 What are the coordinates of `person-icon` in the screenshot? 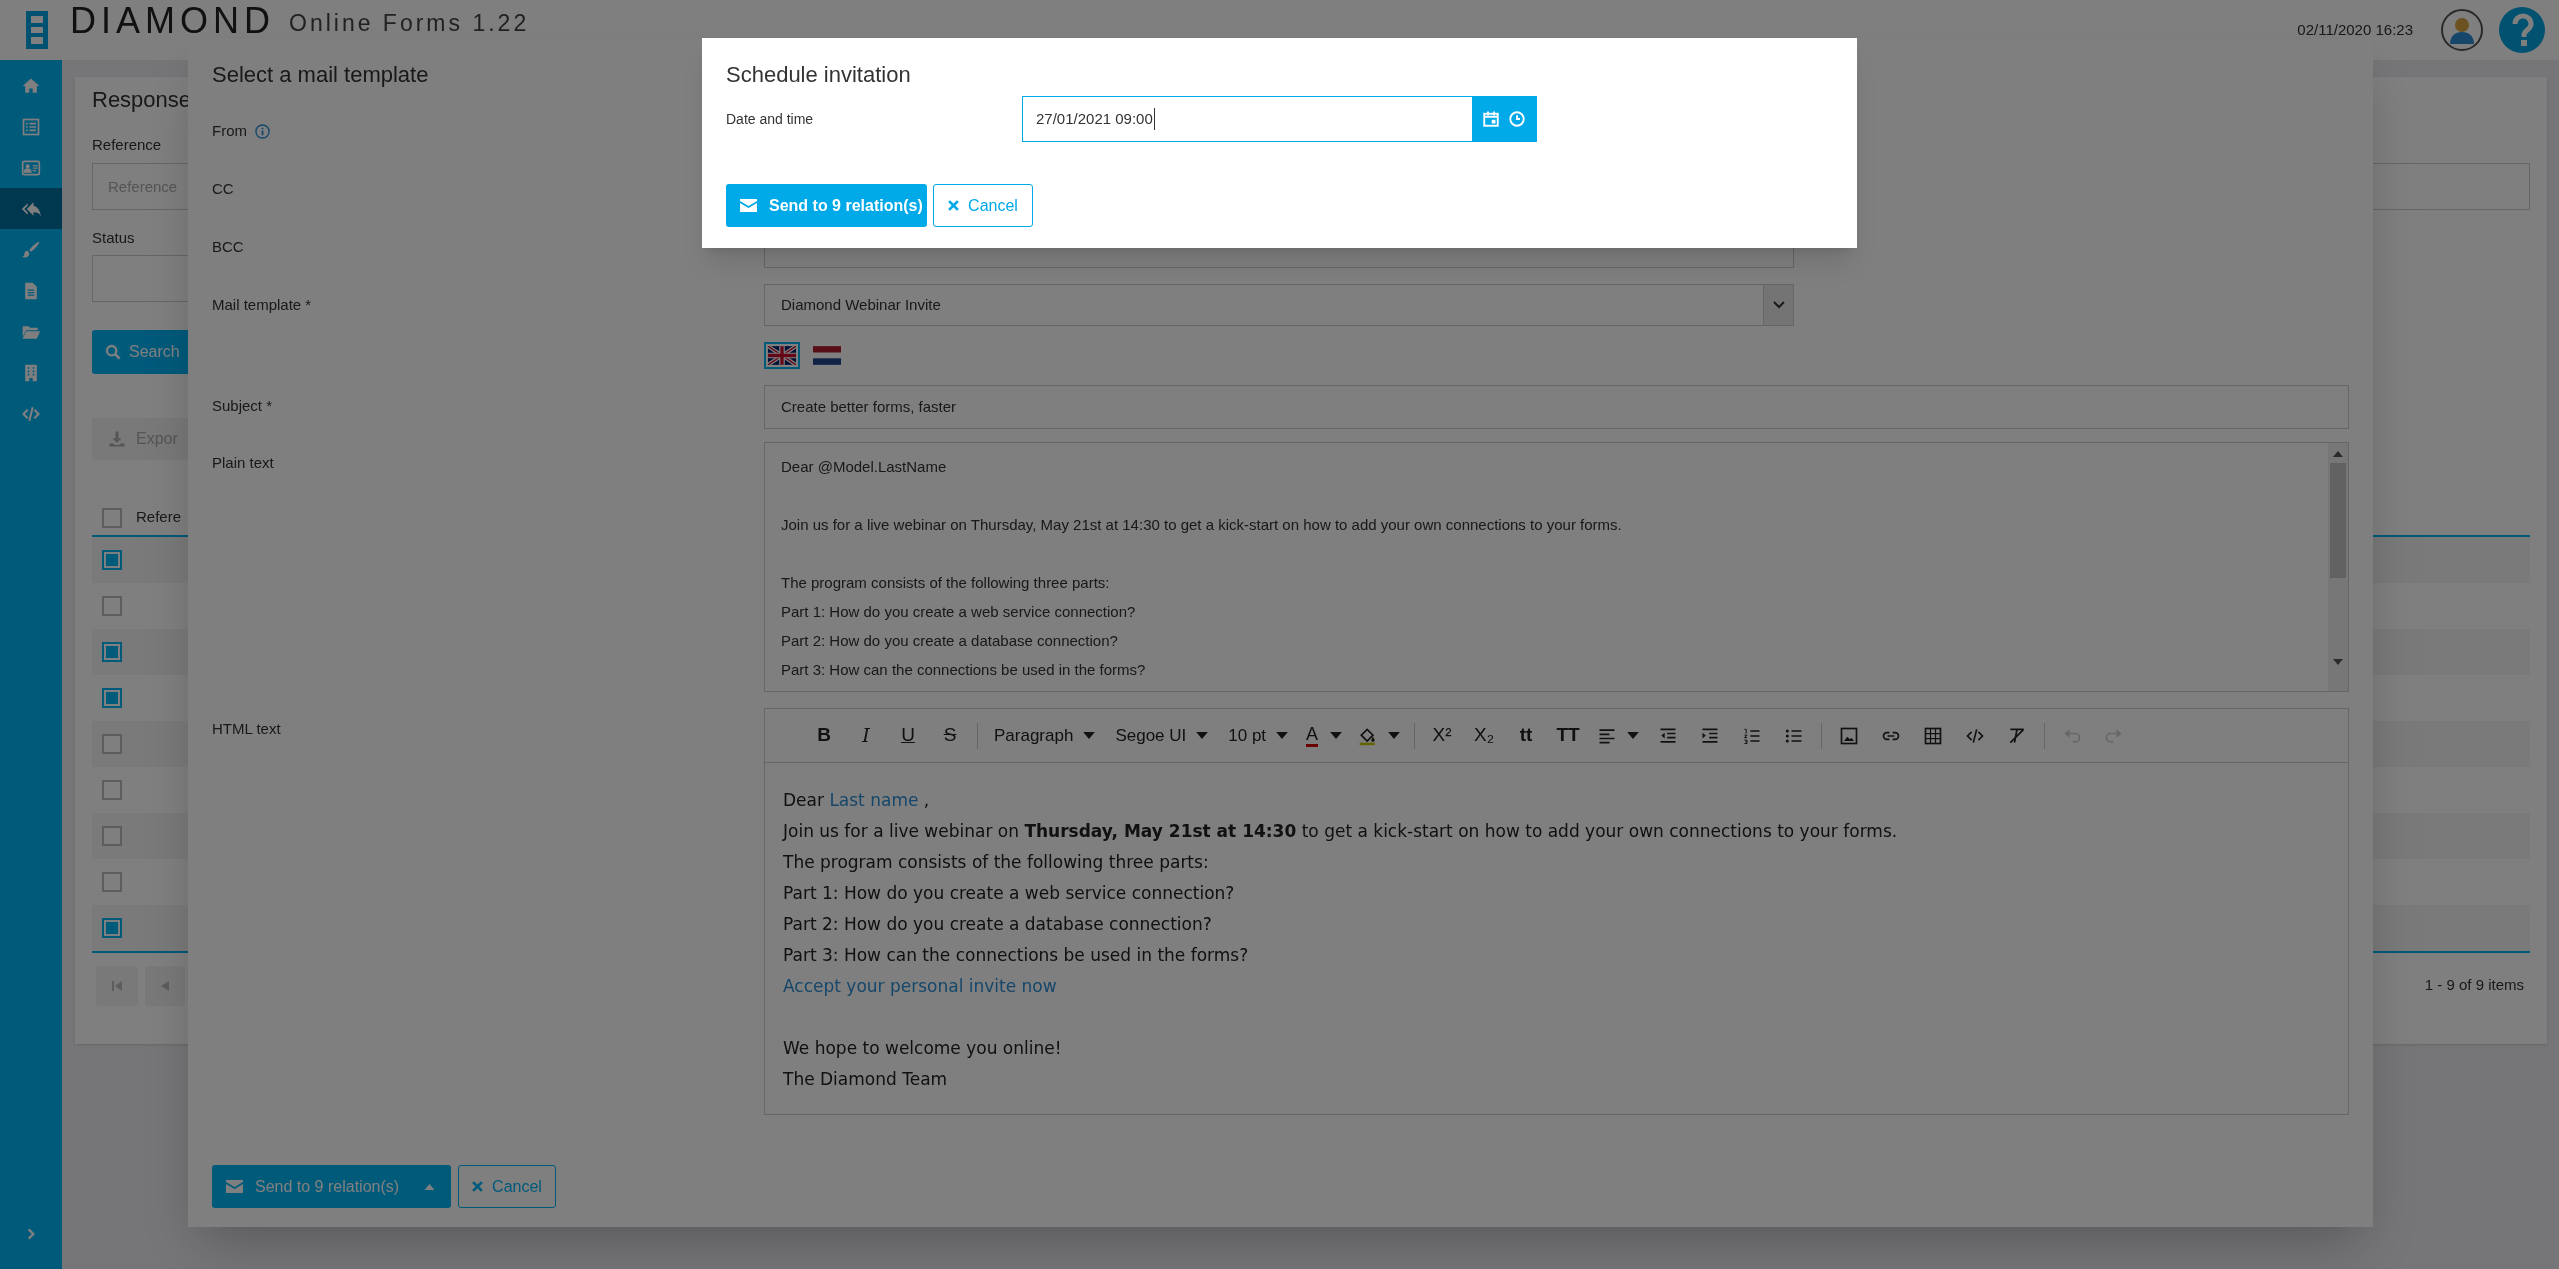 It's located at (2462, 30).